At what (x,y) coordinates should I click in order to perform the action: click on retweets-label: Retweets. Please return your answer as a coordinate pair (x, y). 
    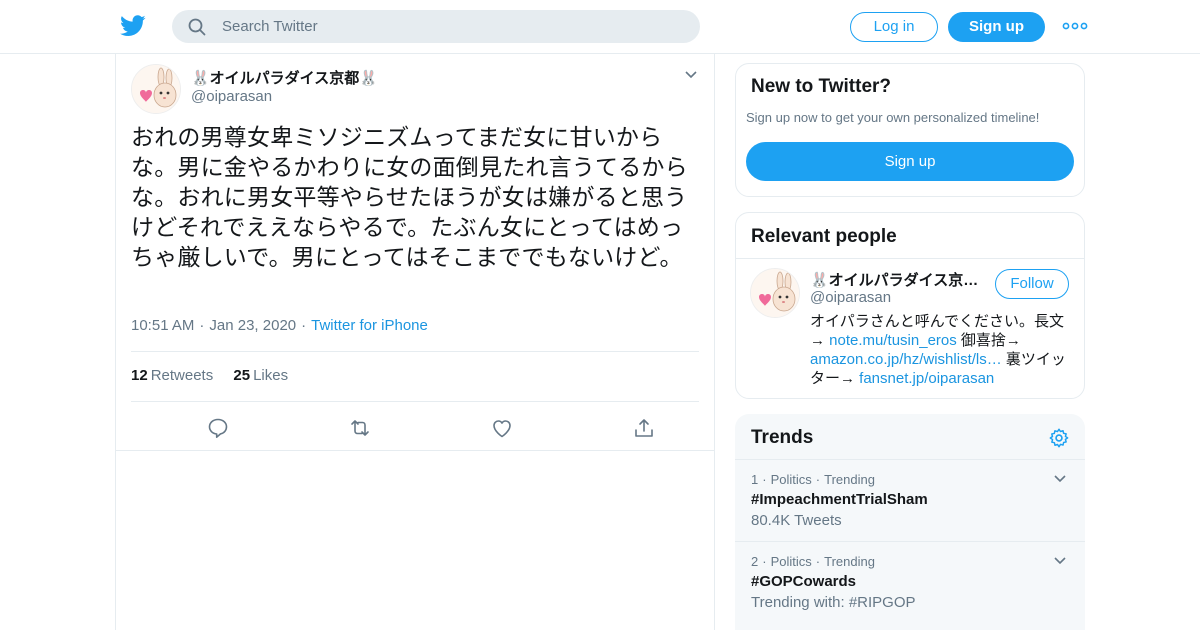
    Looking at the image, I should click on (182, 375).